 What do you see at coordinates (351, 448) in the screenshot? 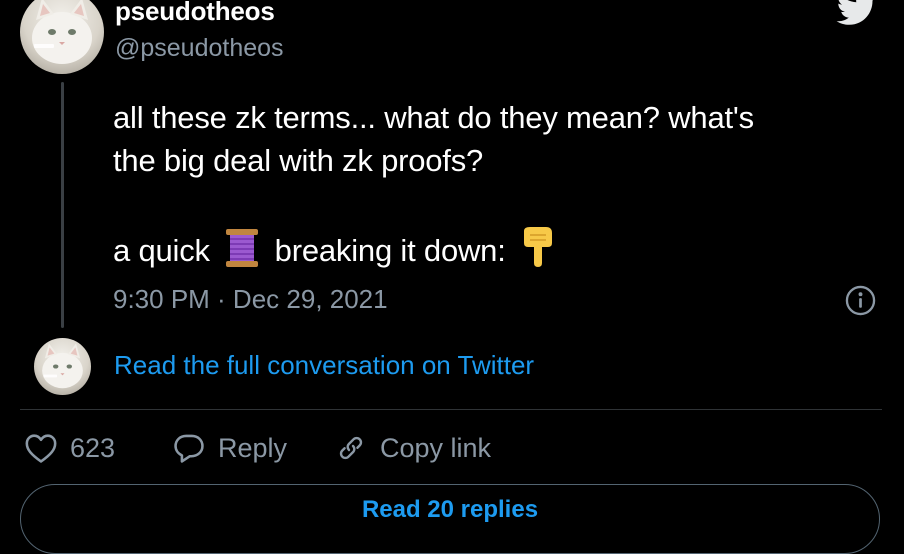
I see `link-icon` at bounding box center [351, 448].